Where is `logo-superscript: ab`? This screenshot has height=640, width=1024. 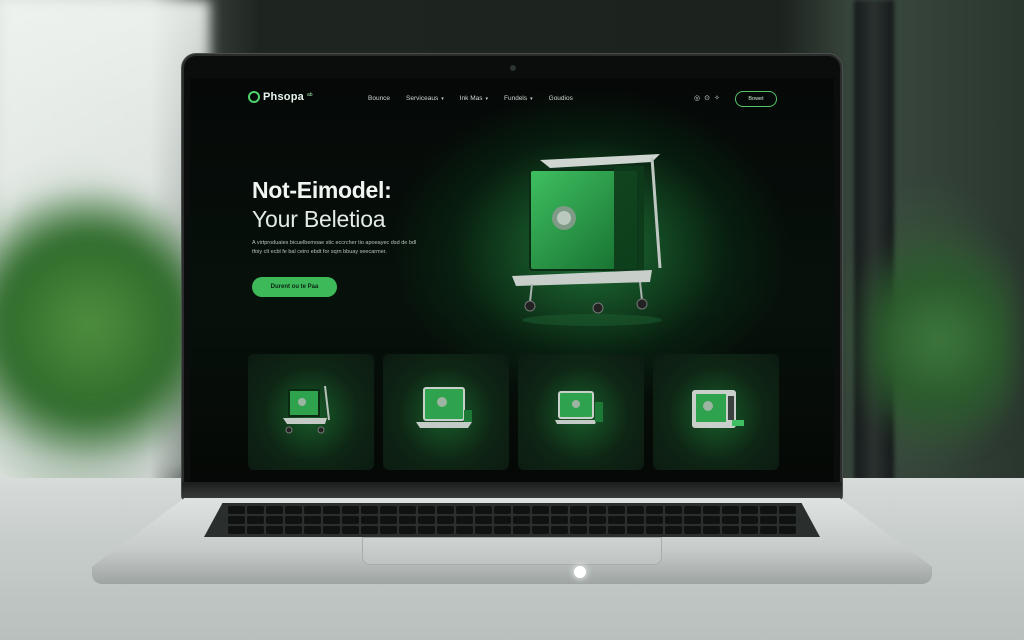 logo-superscript: ab is located at coordinates (309, 95).